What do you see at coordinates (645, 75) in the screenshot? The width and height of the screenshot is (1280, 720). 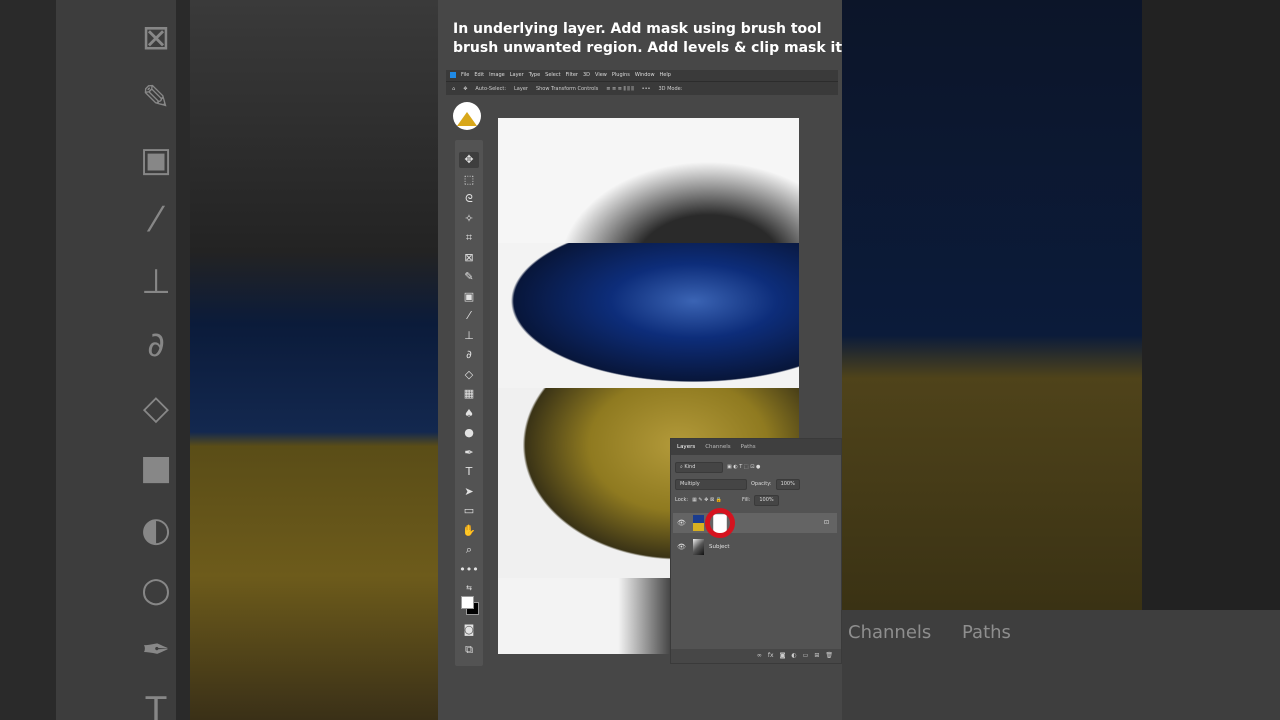 I see `menu-window: Window` at bounding box center [645, 75].